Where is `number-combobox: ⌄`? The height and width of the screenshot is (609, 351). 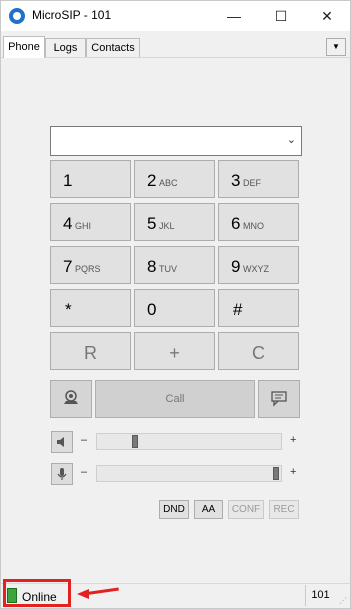 number-combobox: ⌄ is located at coordinates (176, 141).